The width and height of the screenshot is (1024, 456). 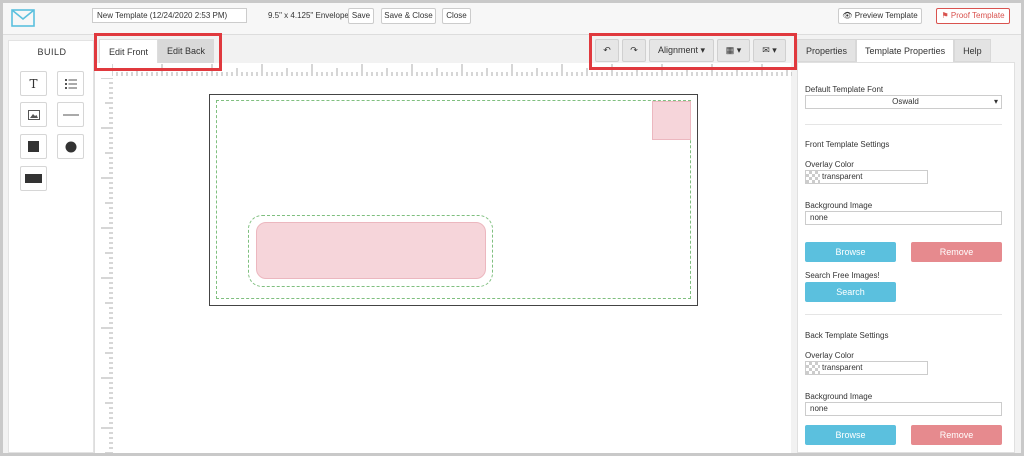 I want to click on back-remove-button: Remove, so click(x=956, y=435).